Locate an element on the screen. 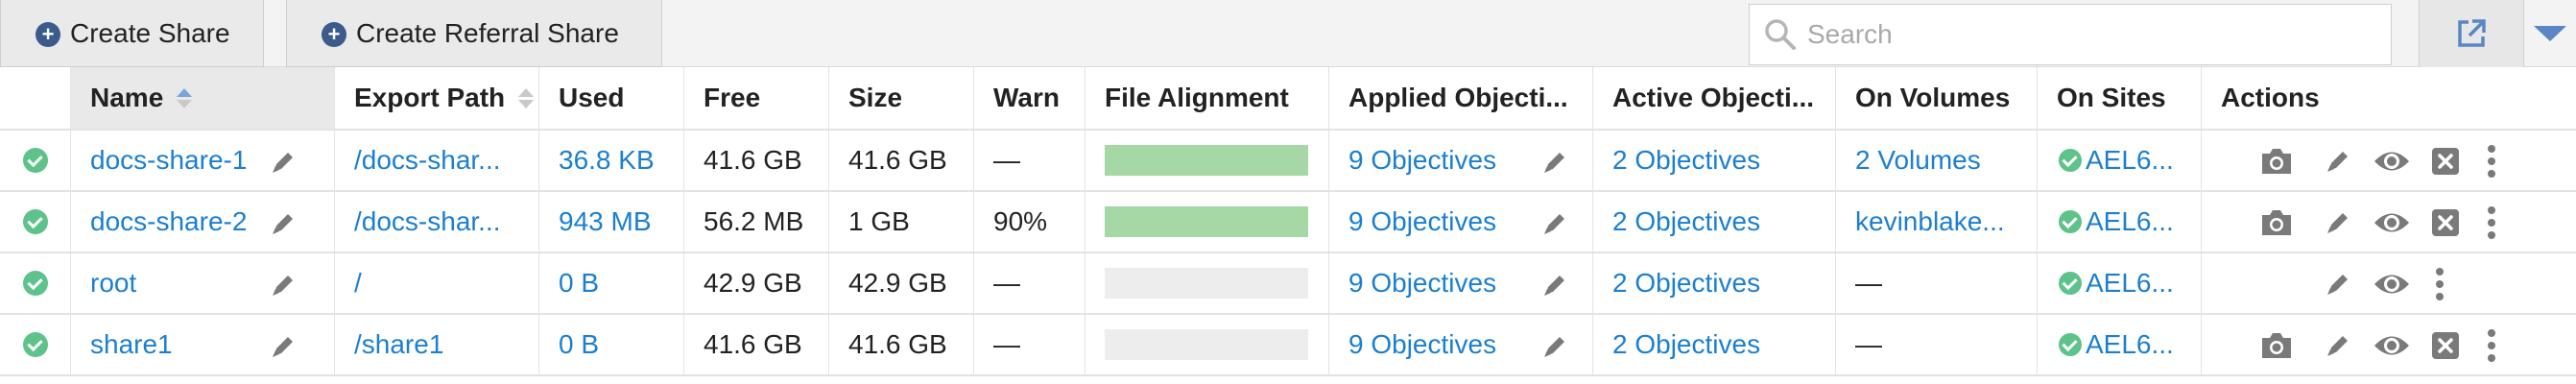 Image resolution: width=2576 pixels, height=384 pixels. header-label: Free is located at coordinates (732, 98).